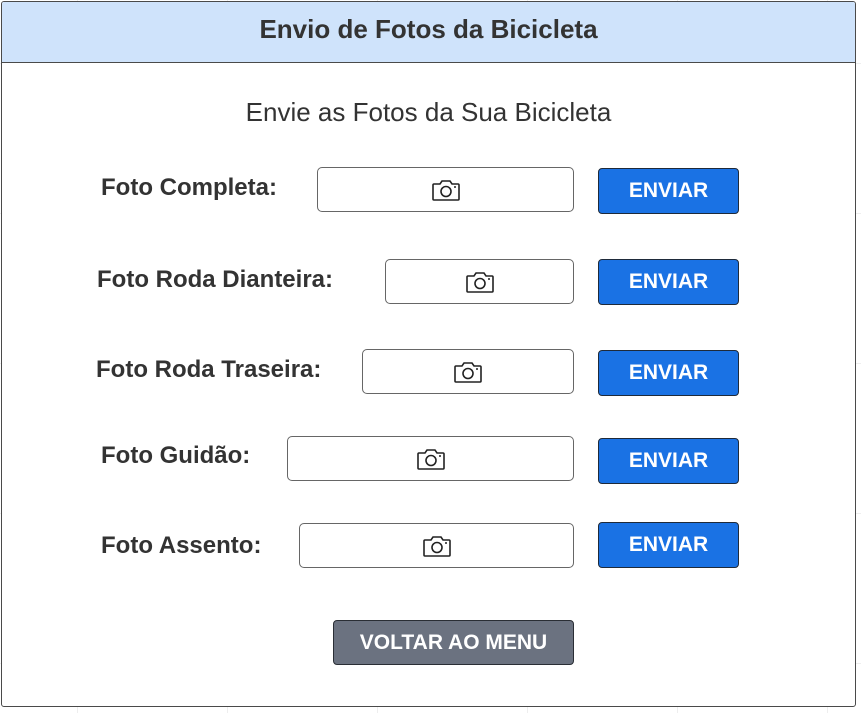  Describe the element at coordinates (176, 455) in the screenshot. I see `photo-label-handlebar: Foto Guidão:` at that location.